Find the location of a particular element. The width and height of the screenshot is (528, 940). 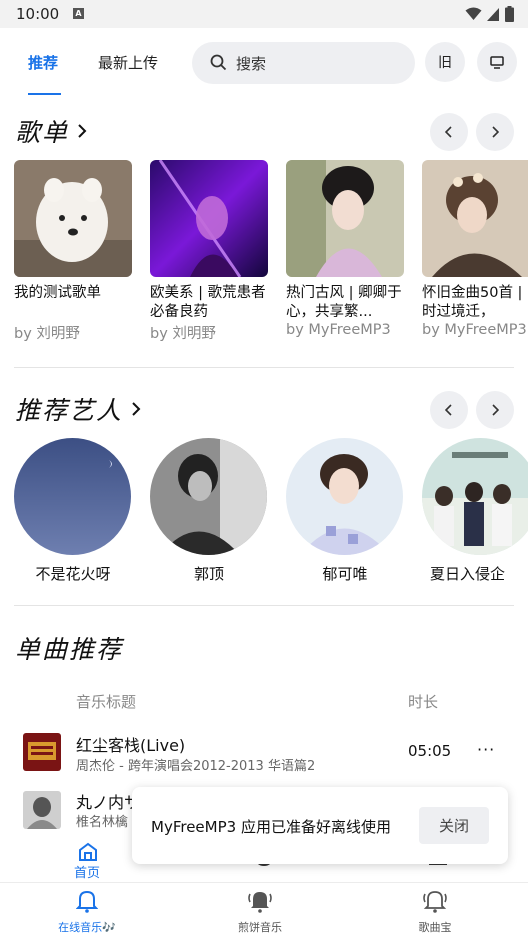

playlists-next-button is located at coordinates (495, 132).